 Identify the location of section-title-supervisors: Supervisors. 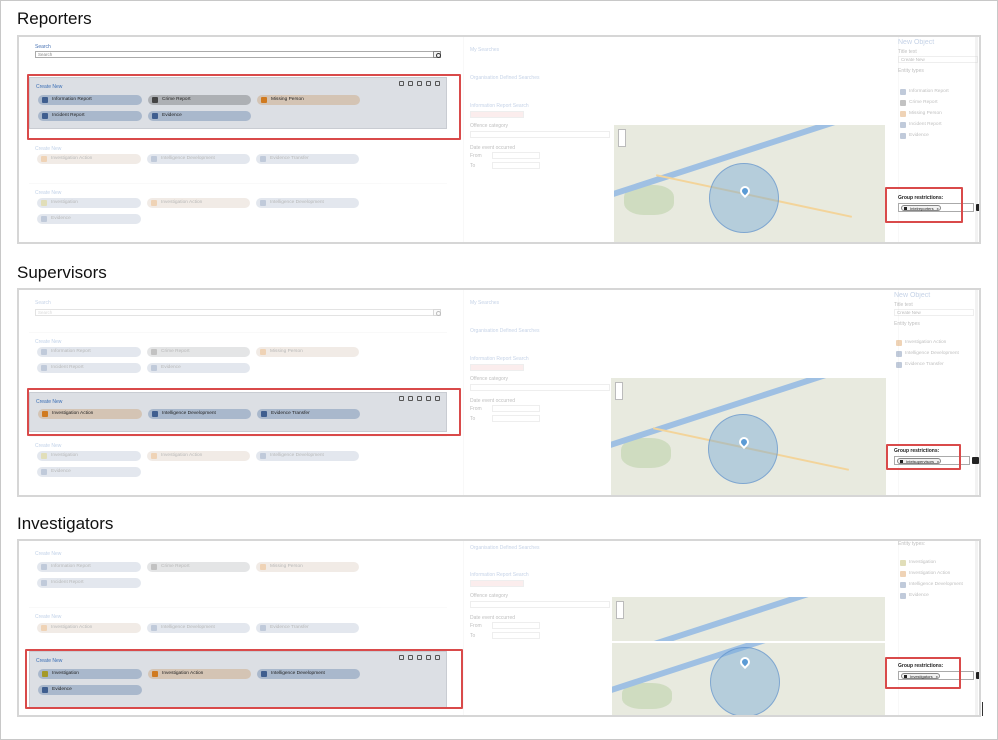
(62, 272).